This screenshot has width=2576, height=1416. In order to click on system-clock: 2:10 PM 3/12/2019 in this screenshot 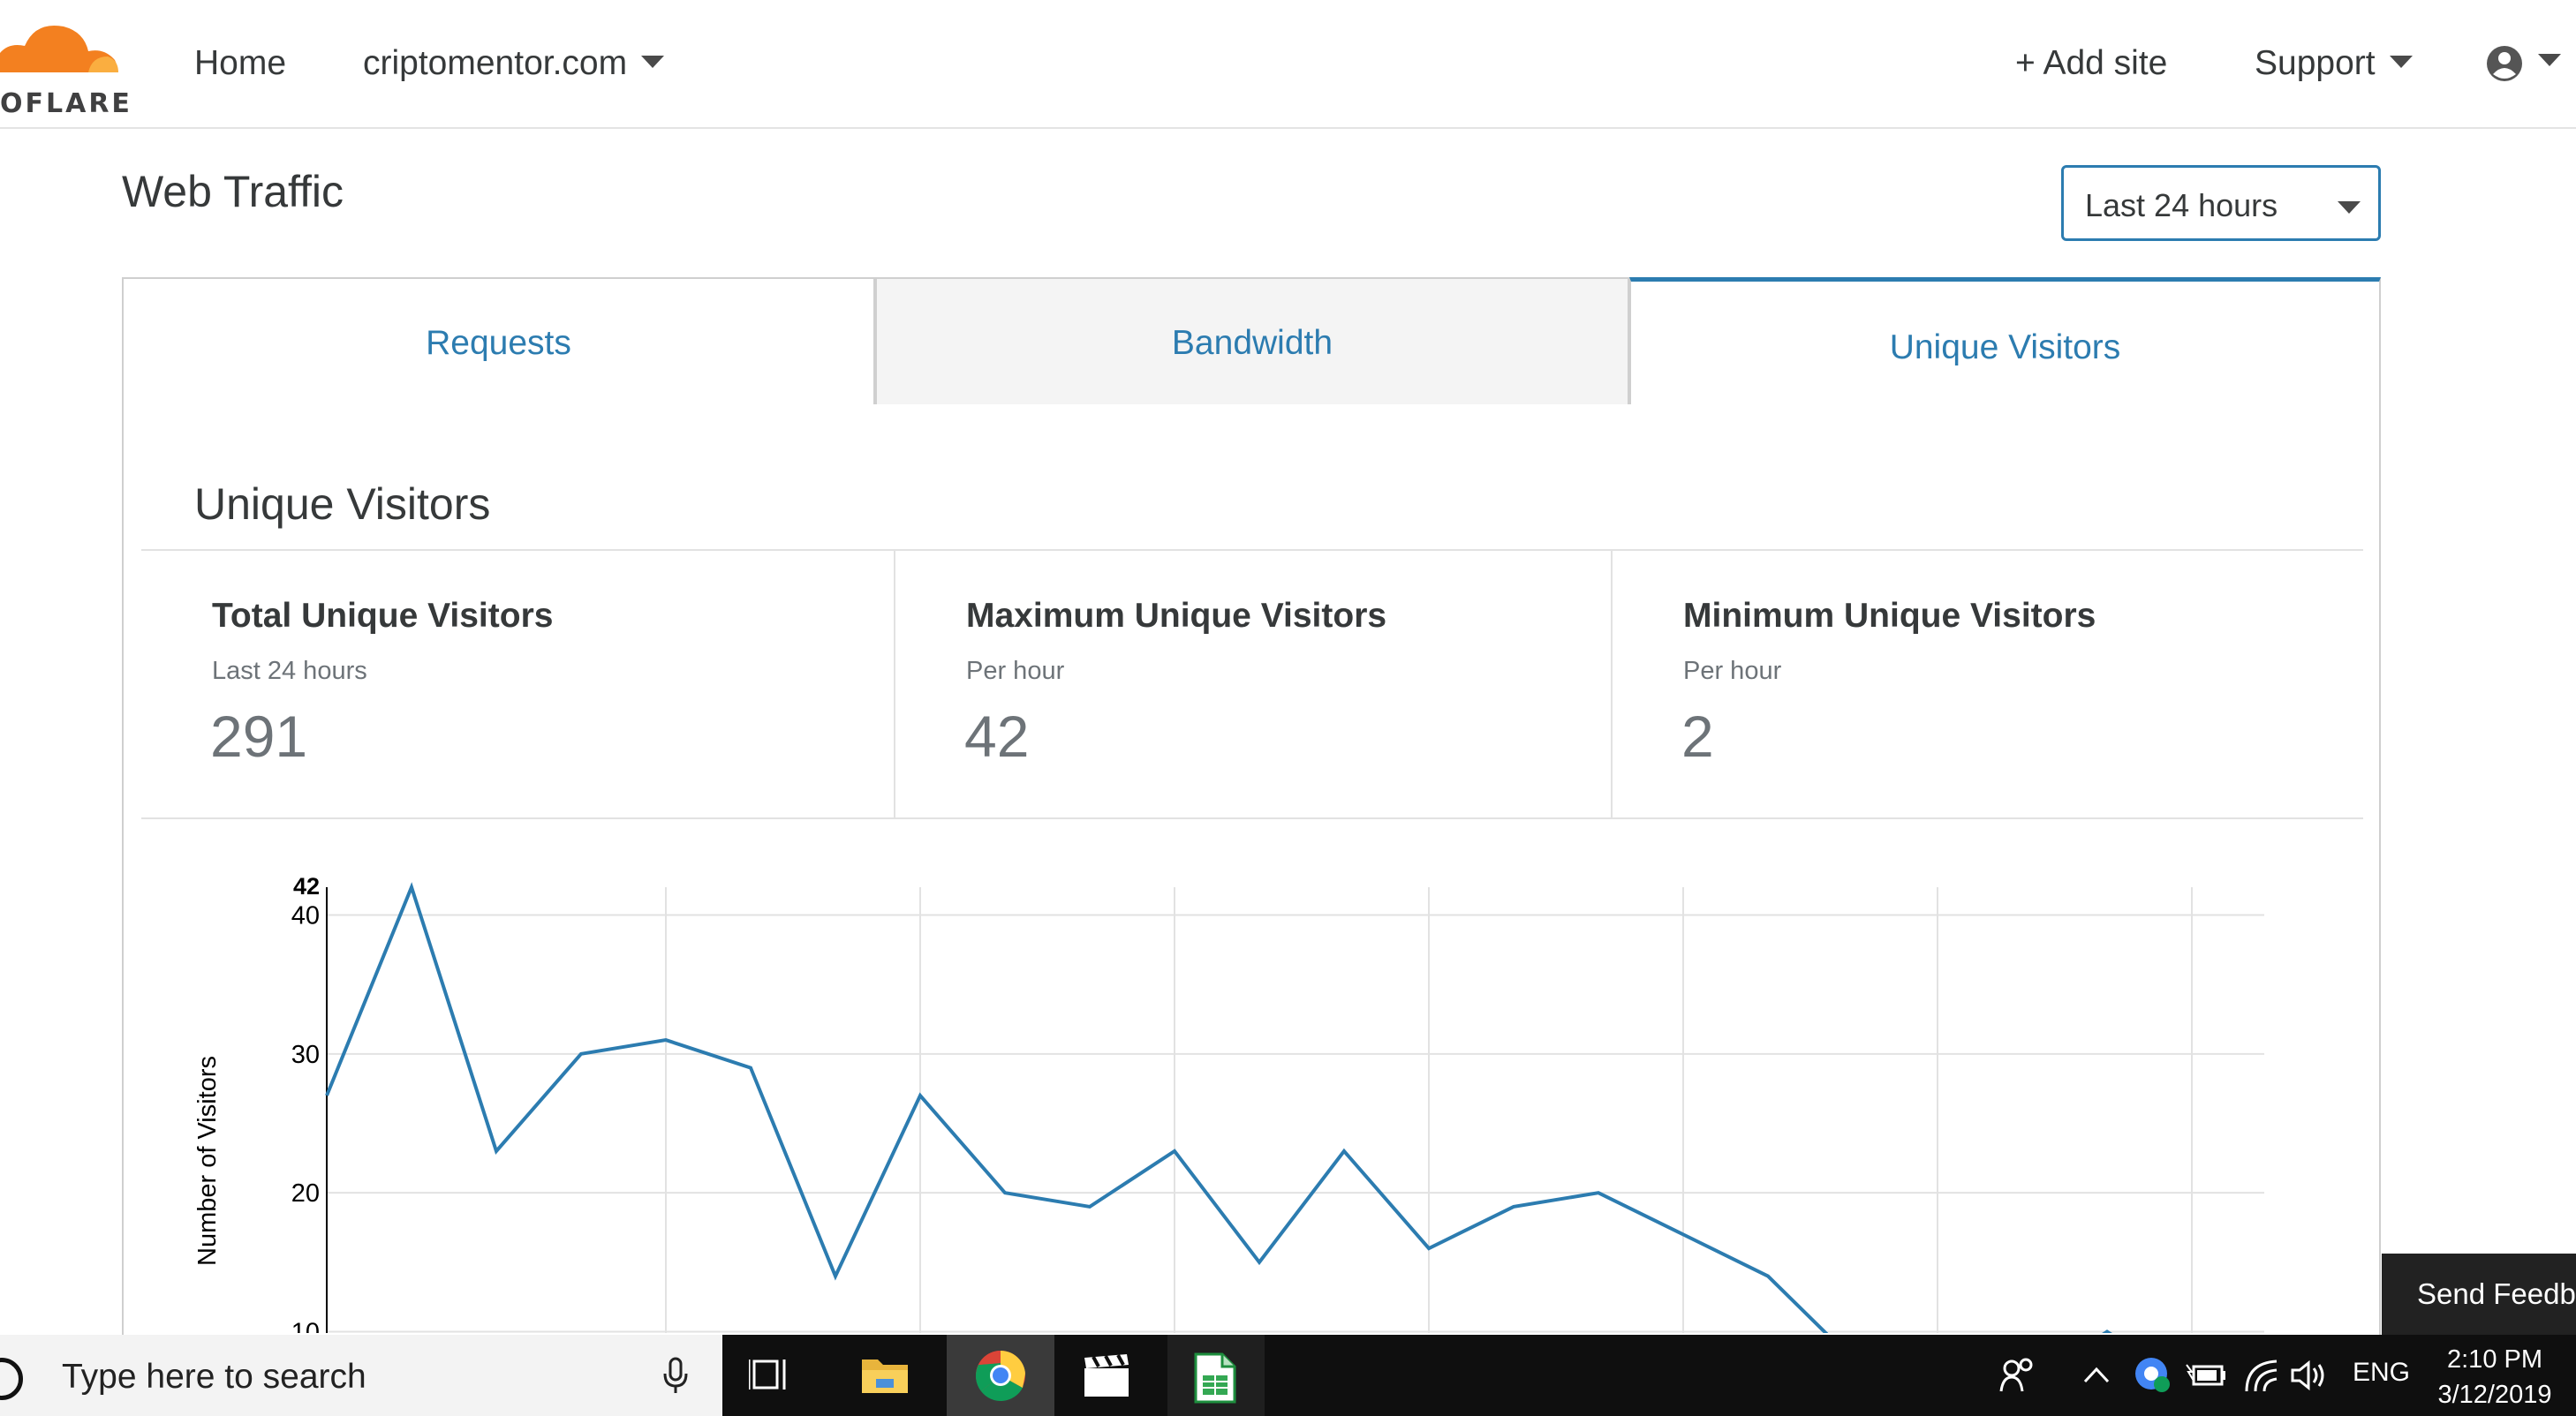, I will do `click(2495, 1377)`.